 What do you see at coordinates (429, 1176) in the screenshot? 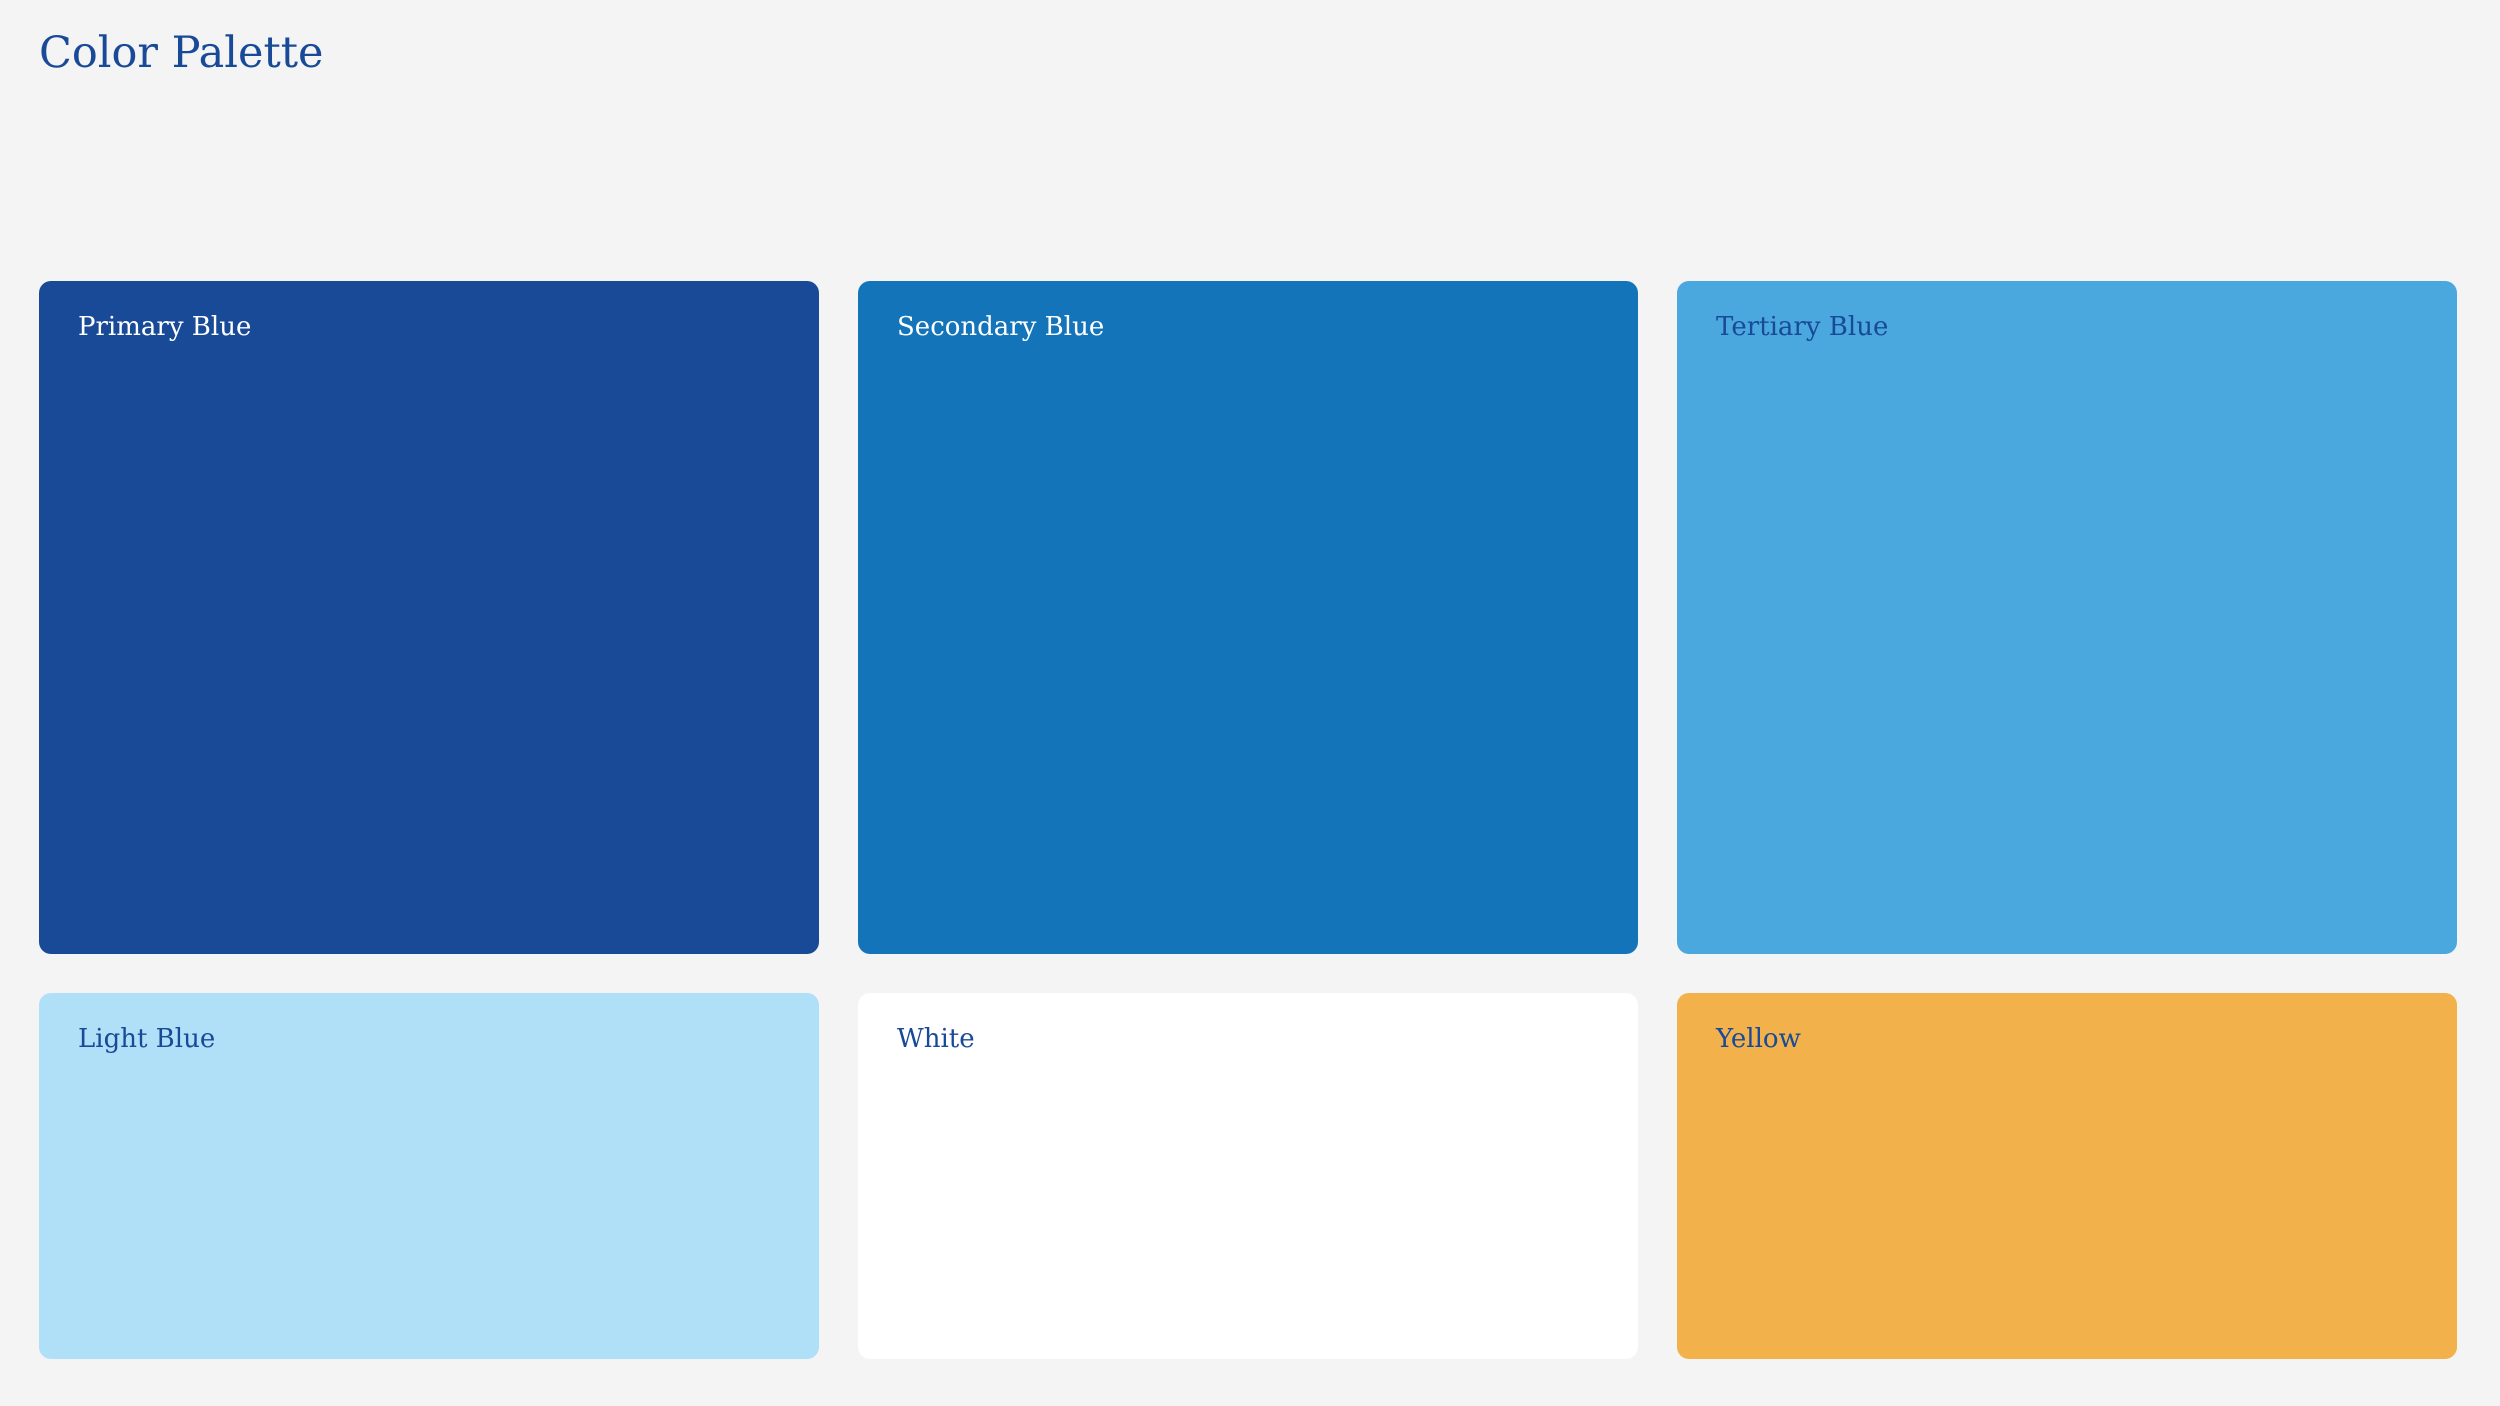
I see `swatch-light-blue: Light Blue` at bounding box center [429, 1176].